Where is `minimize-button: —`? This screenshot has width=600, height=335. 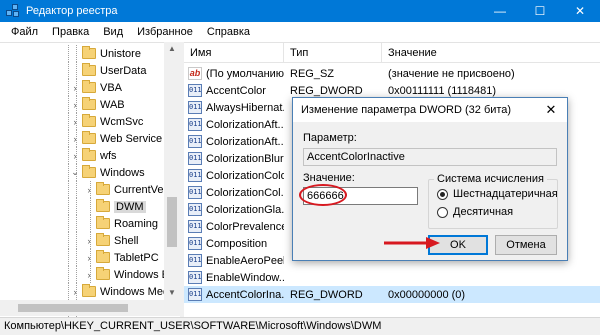
minimize-button: — is located at coordinates (500, 11).